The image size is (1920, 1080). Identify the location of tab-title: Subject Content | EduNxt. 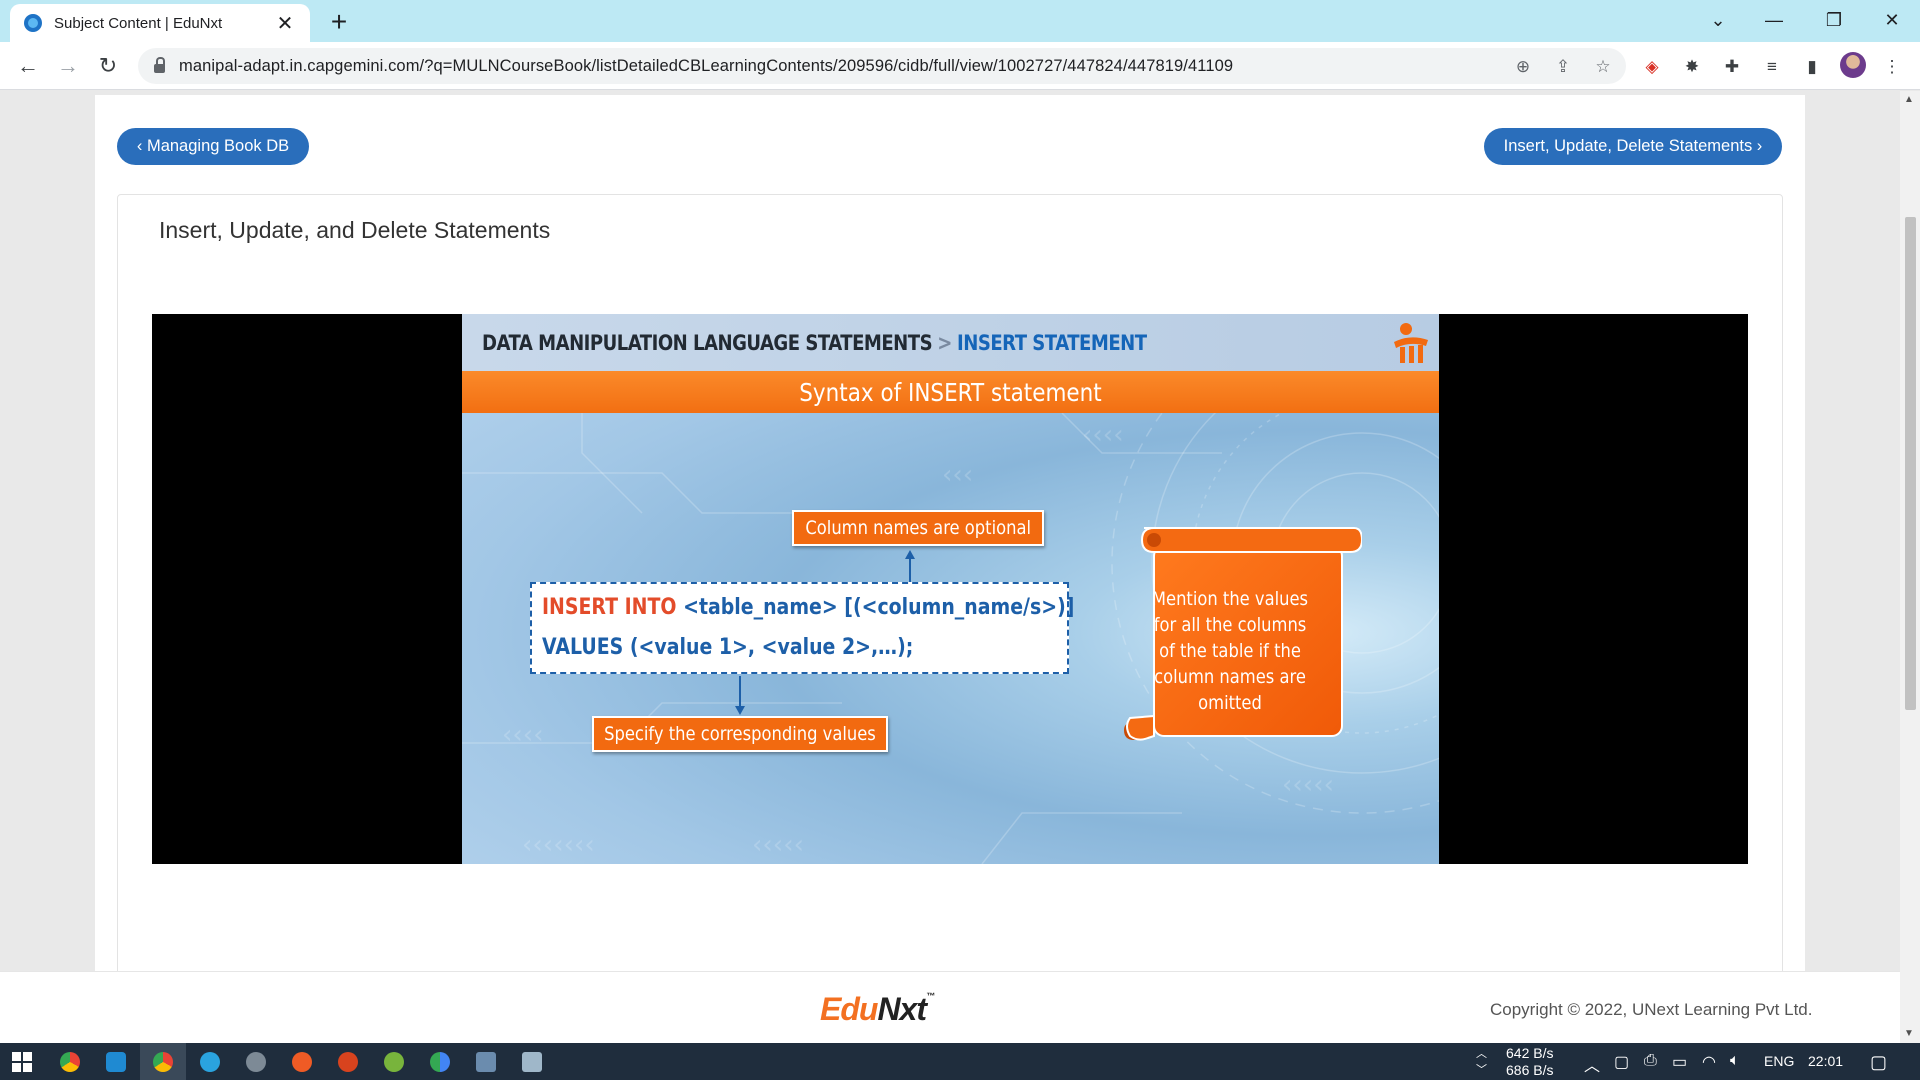
(138, 23).